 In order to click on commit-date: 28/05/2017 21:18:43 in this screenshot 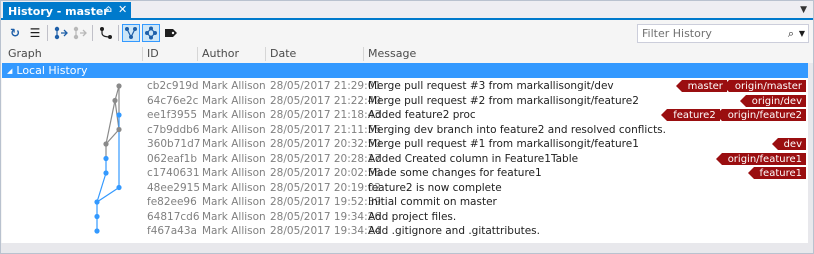, I will do `click(326, 115)`.